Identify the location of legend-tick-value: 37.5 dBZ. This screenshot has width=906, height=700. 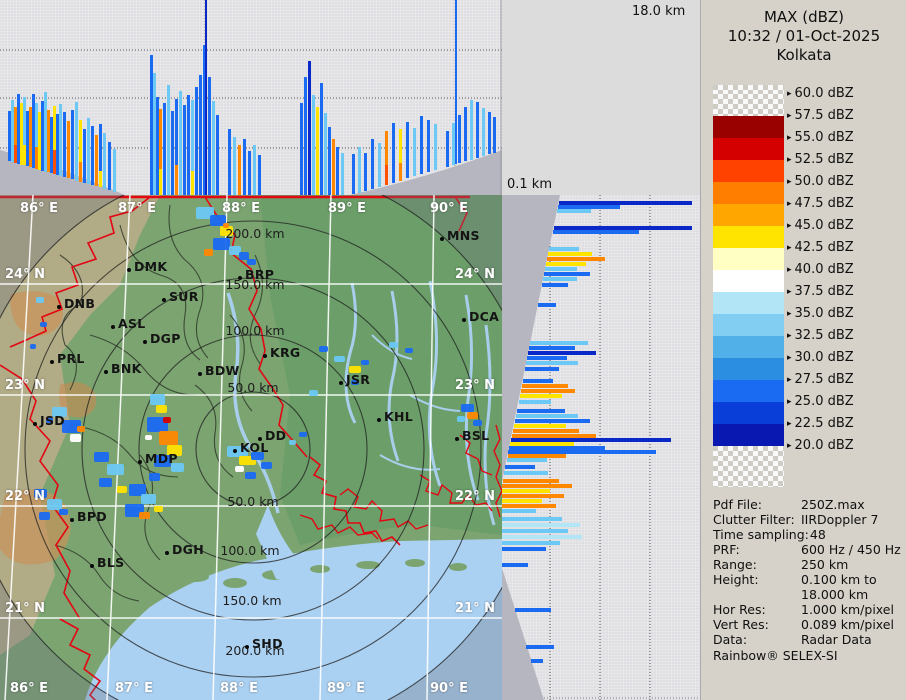
(824, 291).